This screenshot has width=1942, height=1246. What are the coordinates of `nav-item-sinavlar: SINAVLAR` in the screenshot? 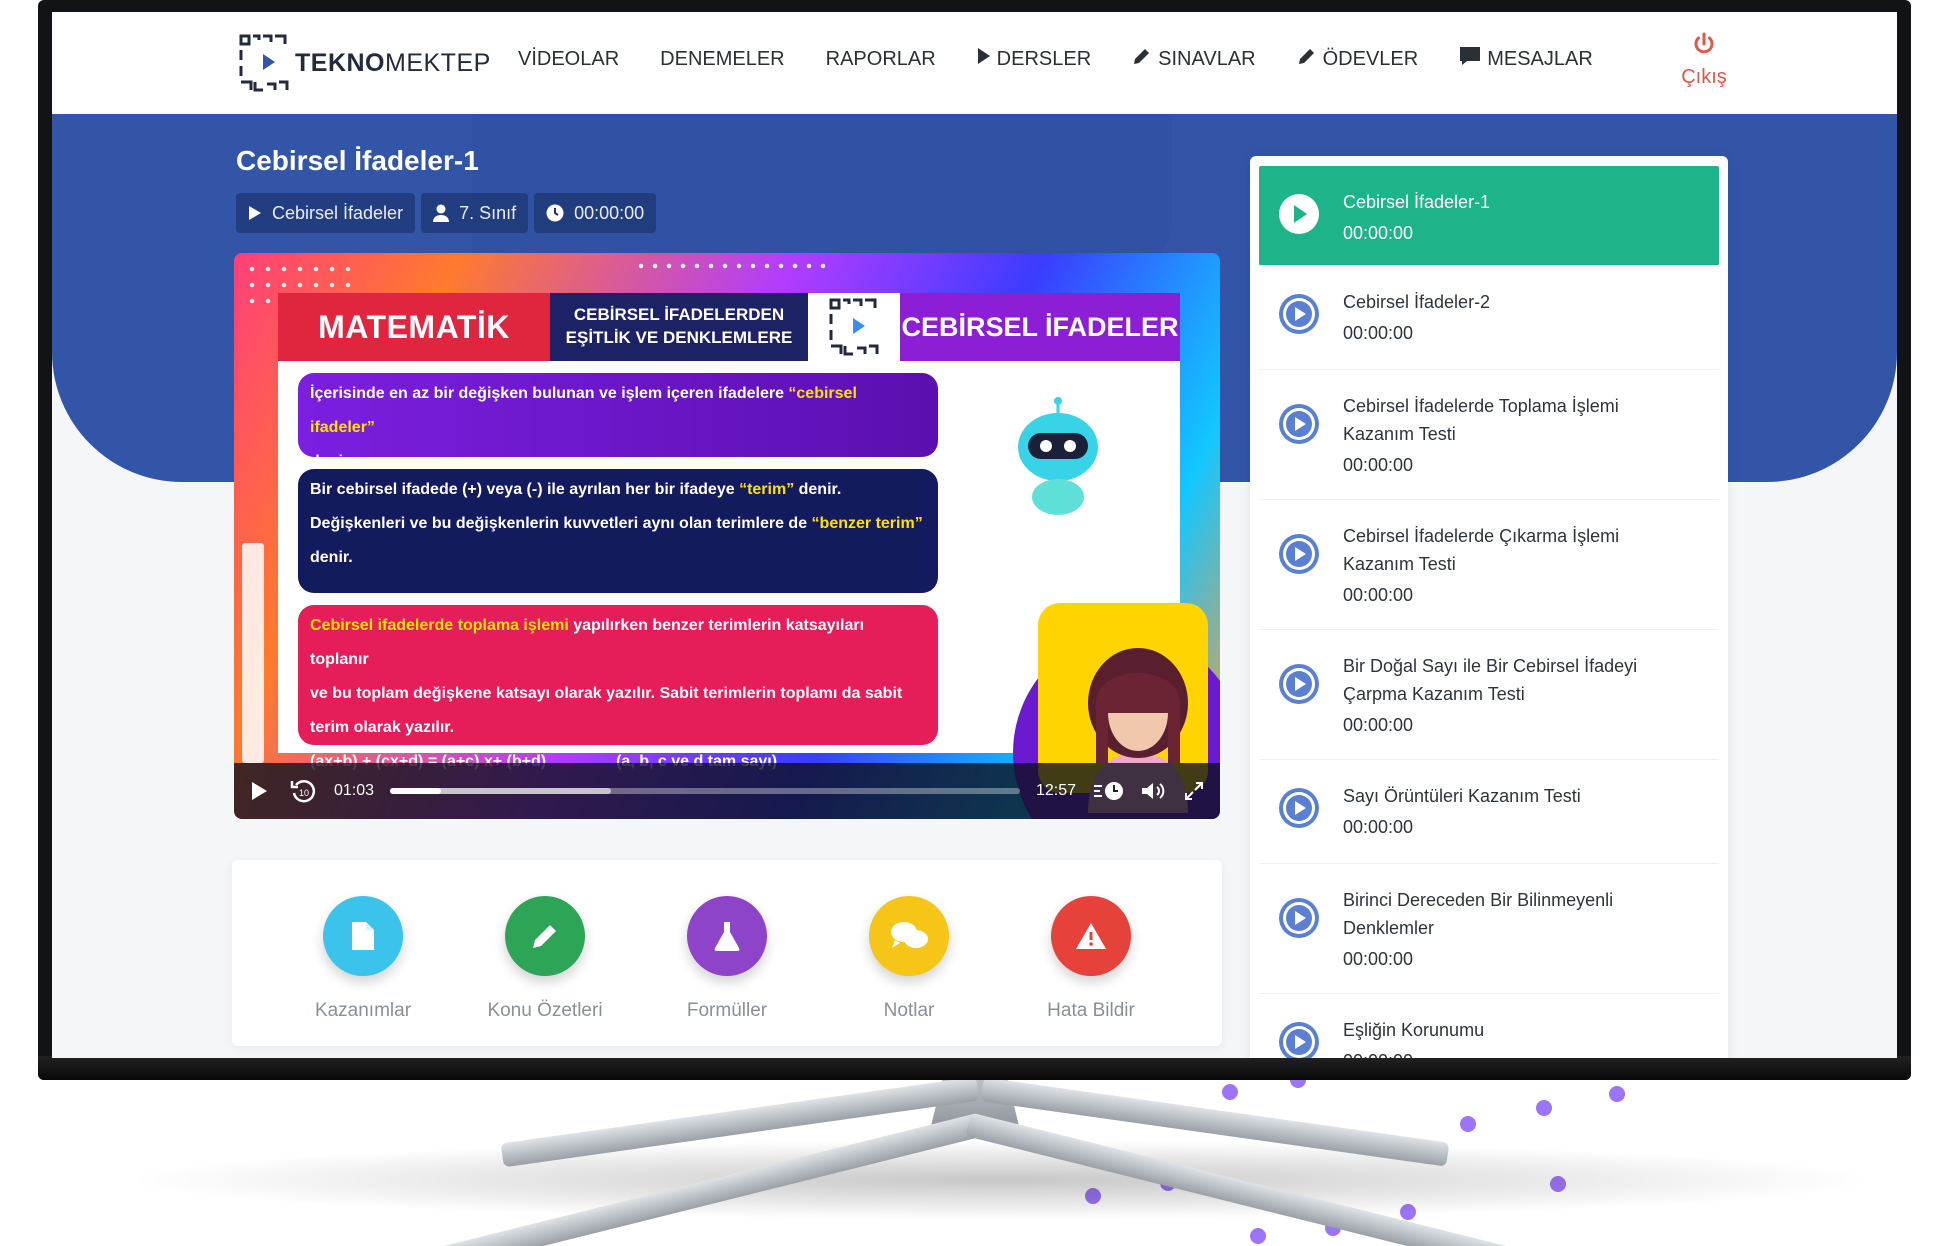 It's located at (1194, 59).